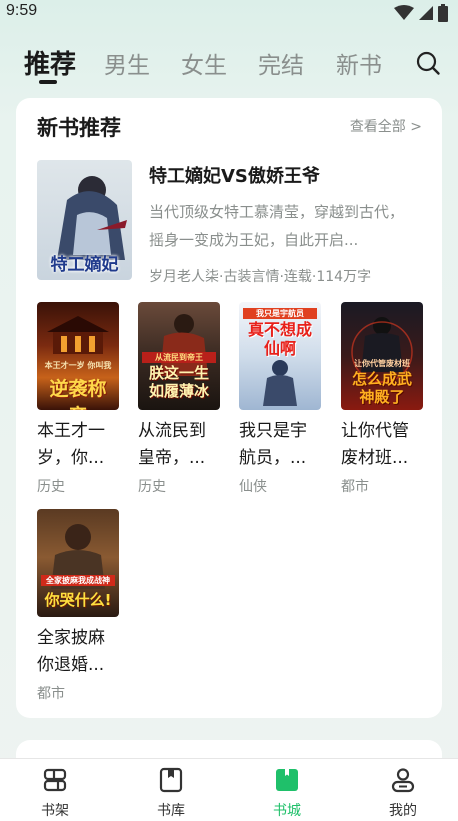  What do you see at coordinates (287, 811) in the screenshot?
I see `nav-label: 书城` at bounding box center [287, 811].